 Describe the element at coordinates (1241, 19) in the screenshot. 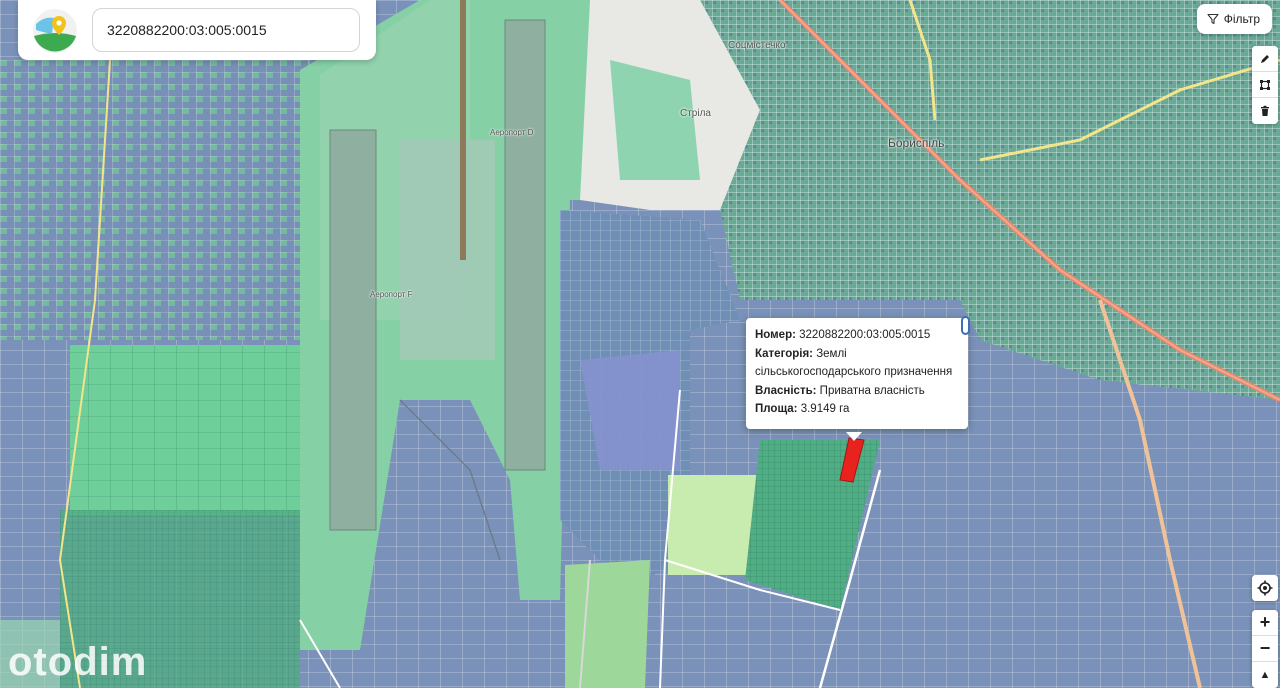

I see `filter-label: Фільтр` at that location.